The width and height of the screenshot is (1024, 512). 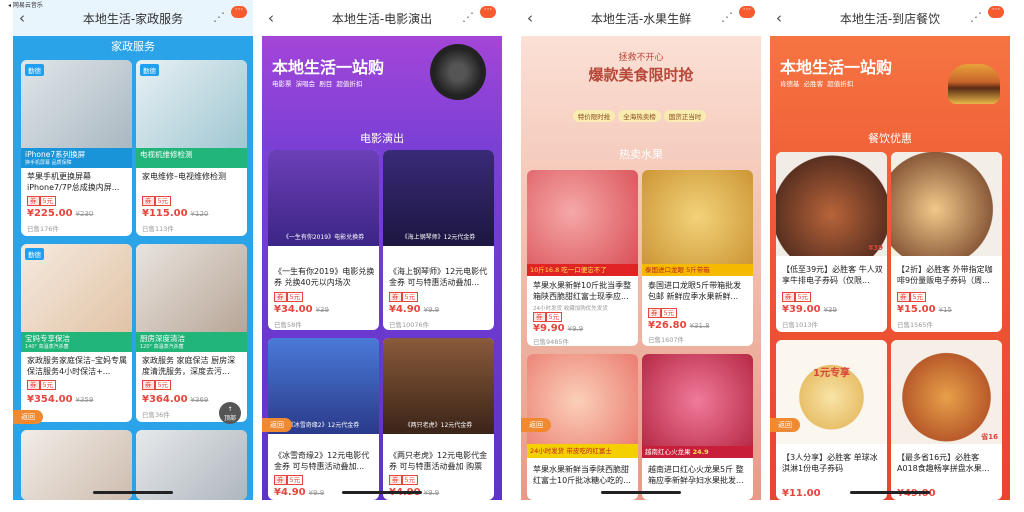 I want to click on scroll-top-button: ↑ 顶部, so click(x=230, y=413).